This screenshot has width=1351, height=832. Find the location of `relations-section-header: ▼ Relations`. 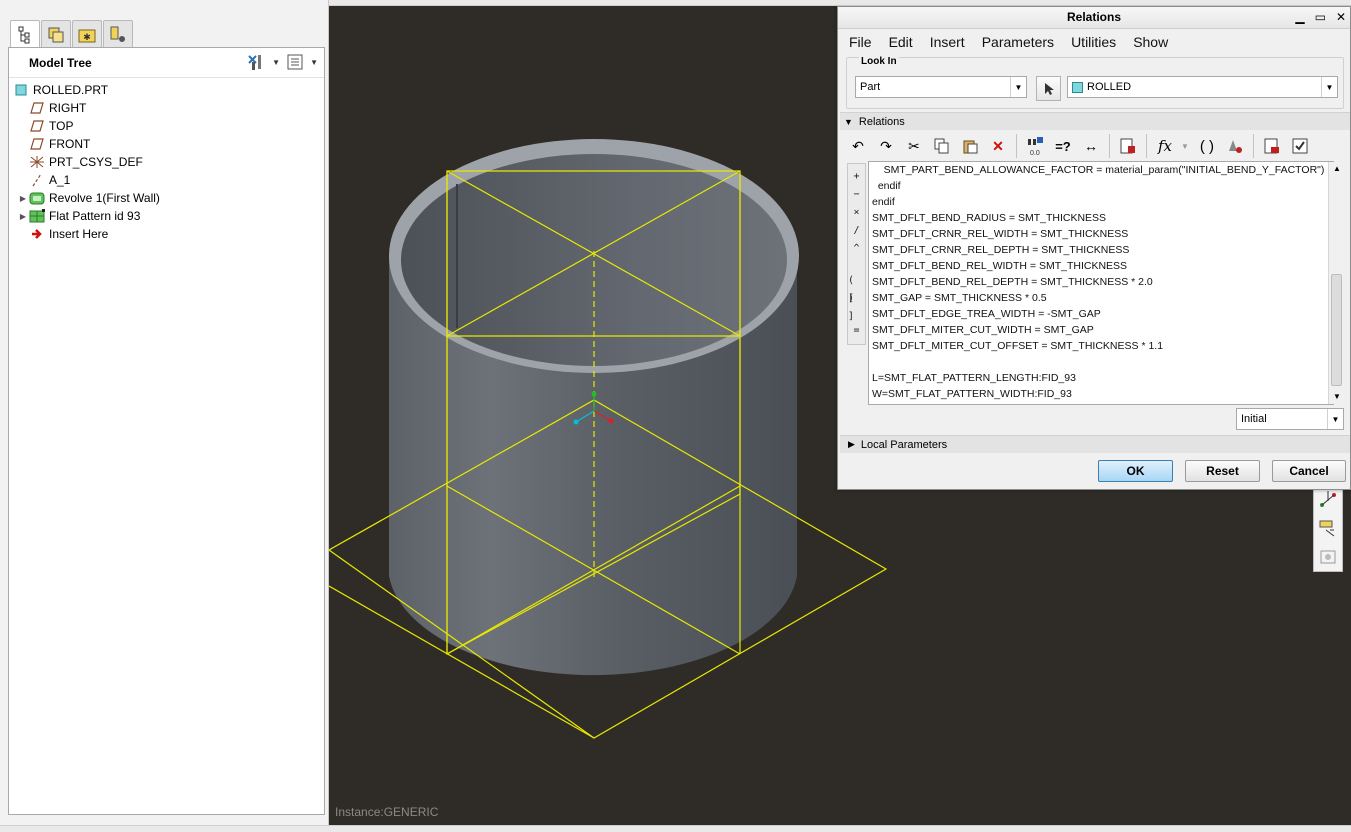

relations-section-header: ▼ Relations is located at coordinates (1095, 121).